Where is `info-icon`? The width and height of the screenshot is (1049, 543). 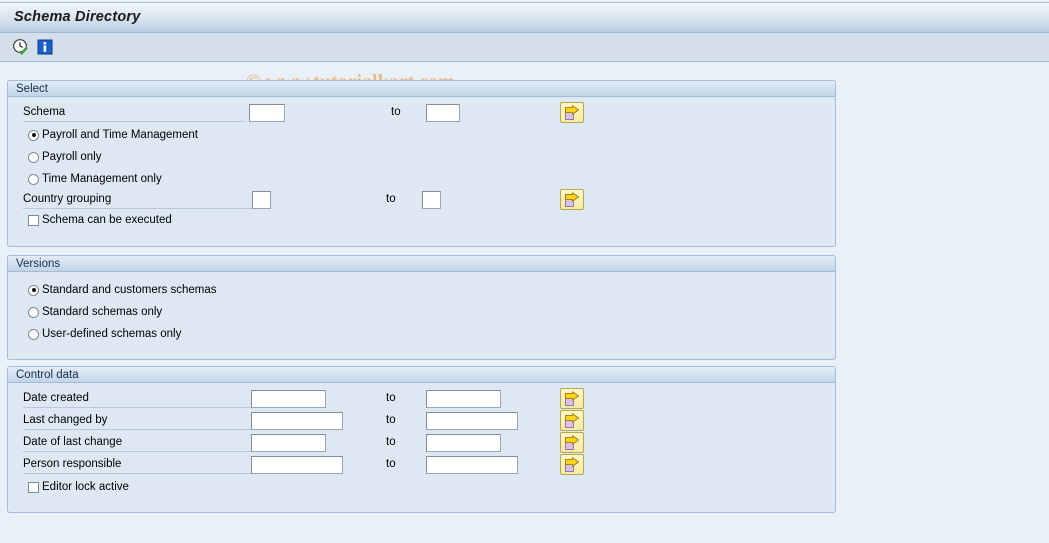
info-icon is located at coordinates (45, 47).